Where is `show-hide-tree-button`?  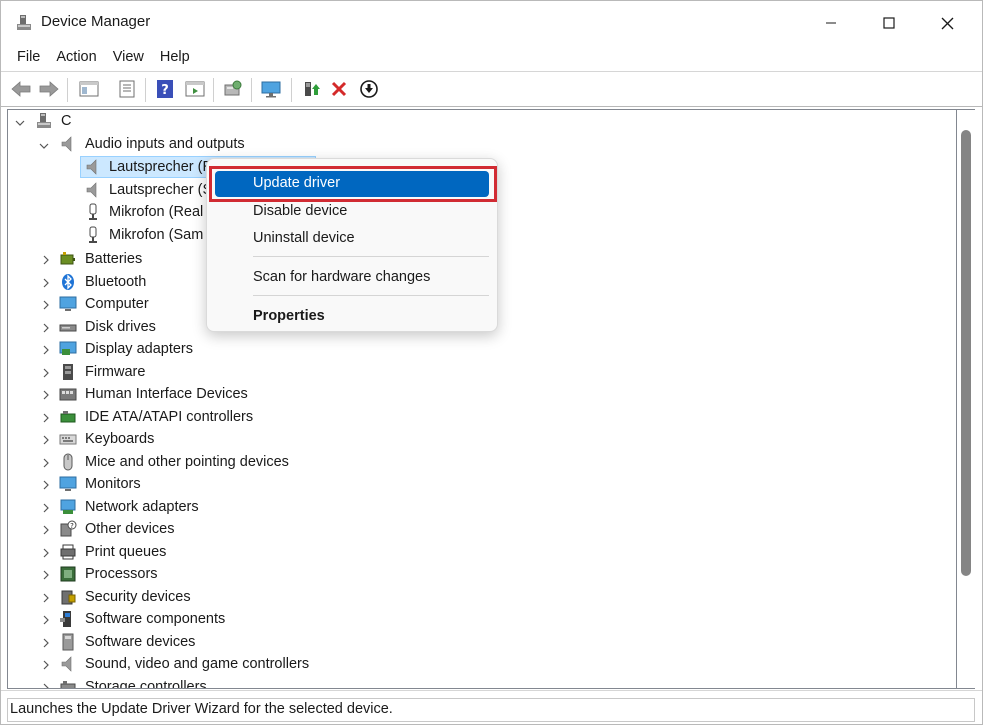
show-hide-tree-button is located at coordinates (89, 89).